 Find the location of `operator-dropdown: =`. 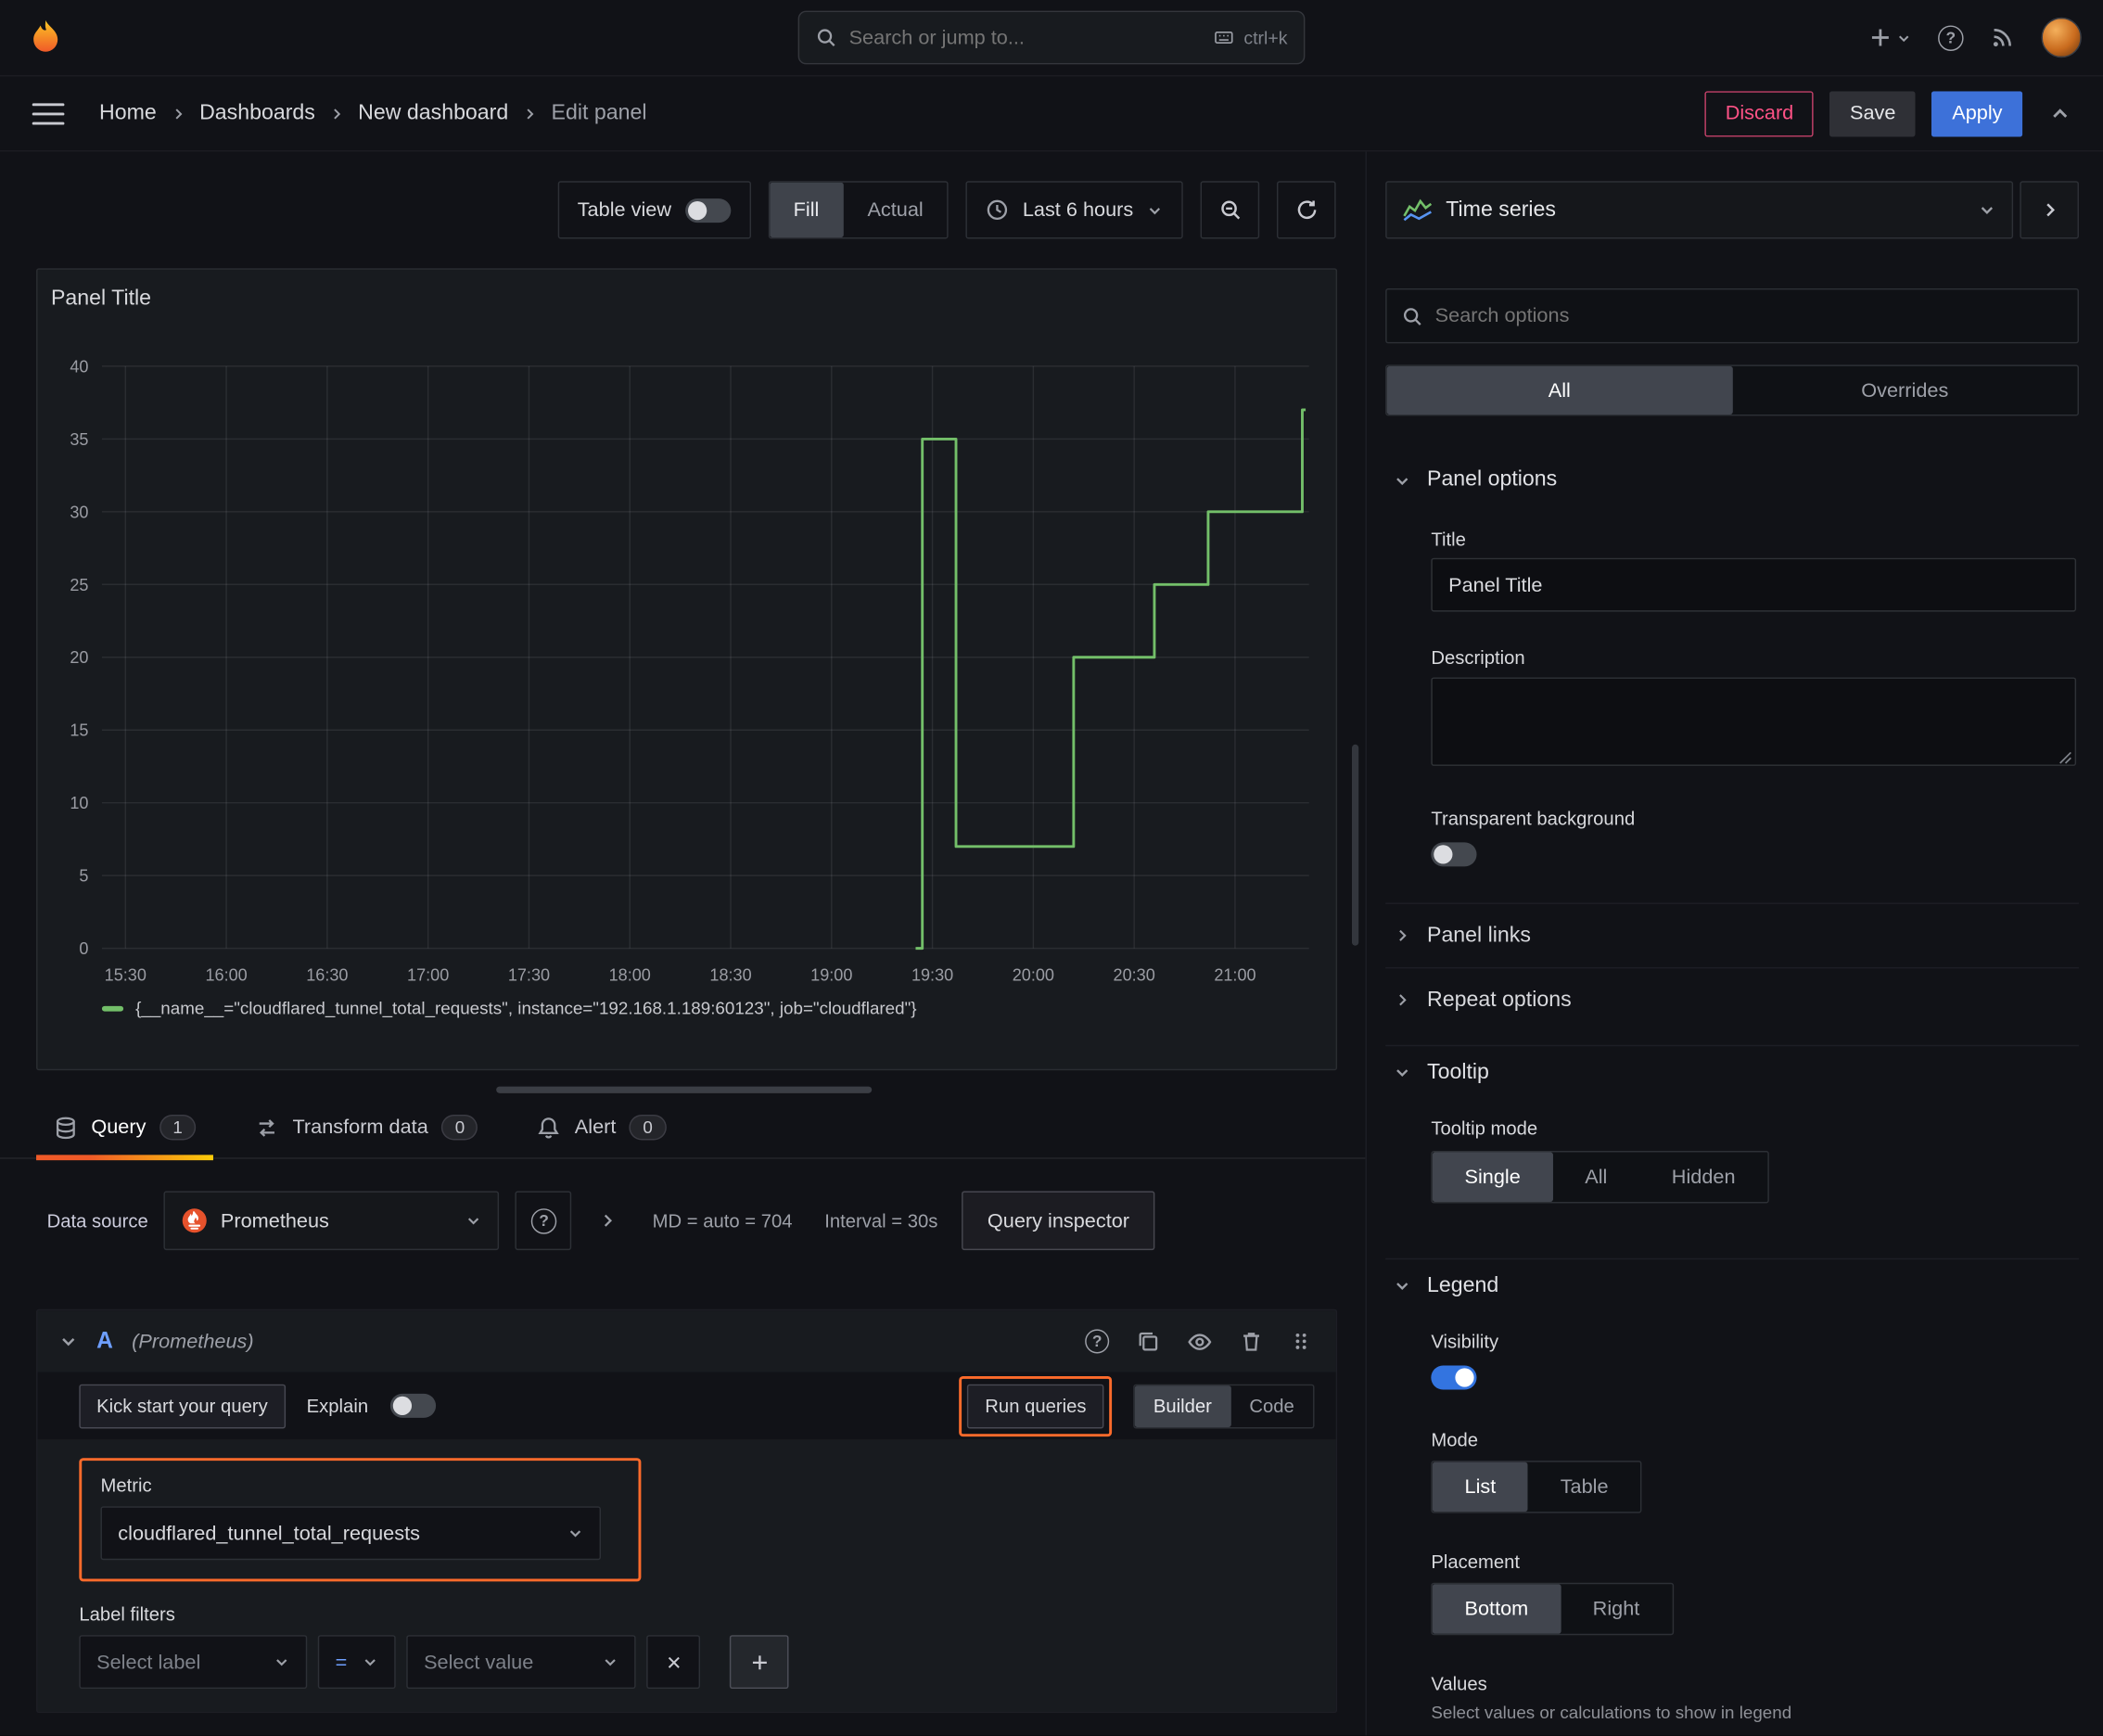

operator-dropdown: = is located at coordinates (356, 1662).